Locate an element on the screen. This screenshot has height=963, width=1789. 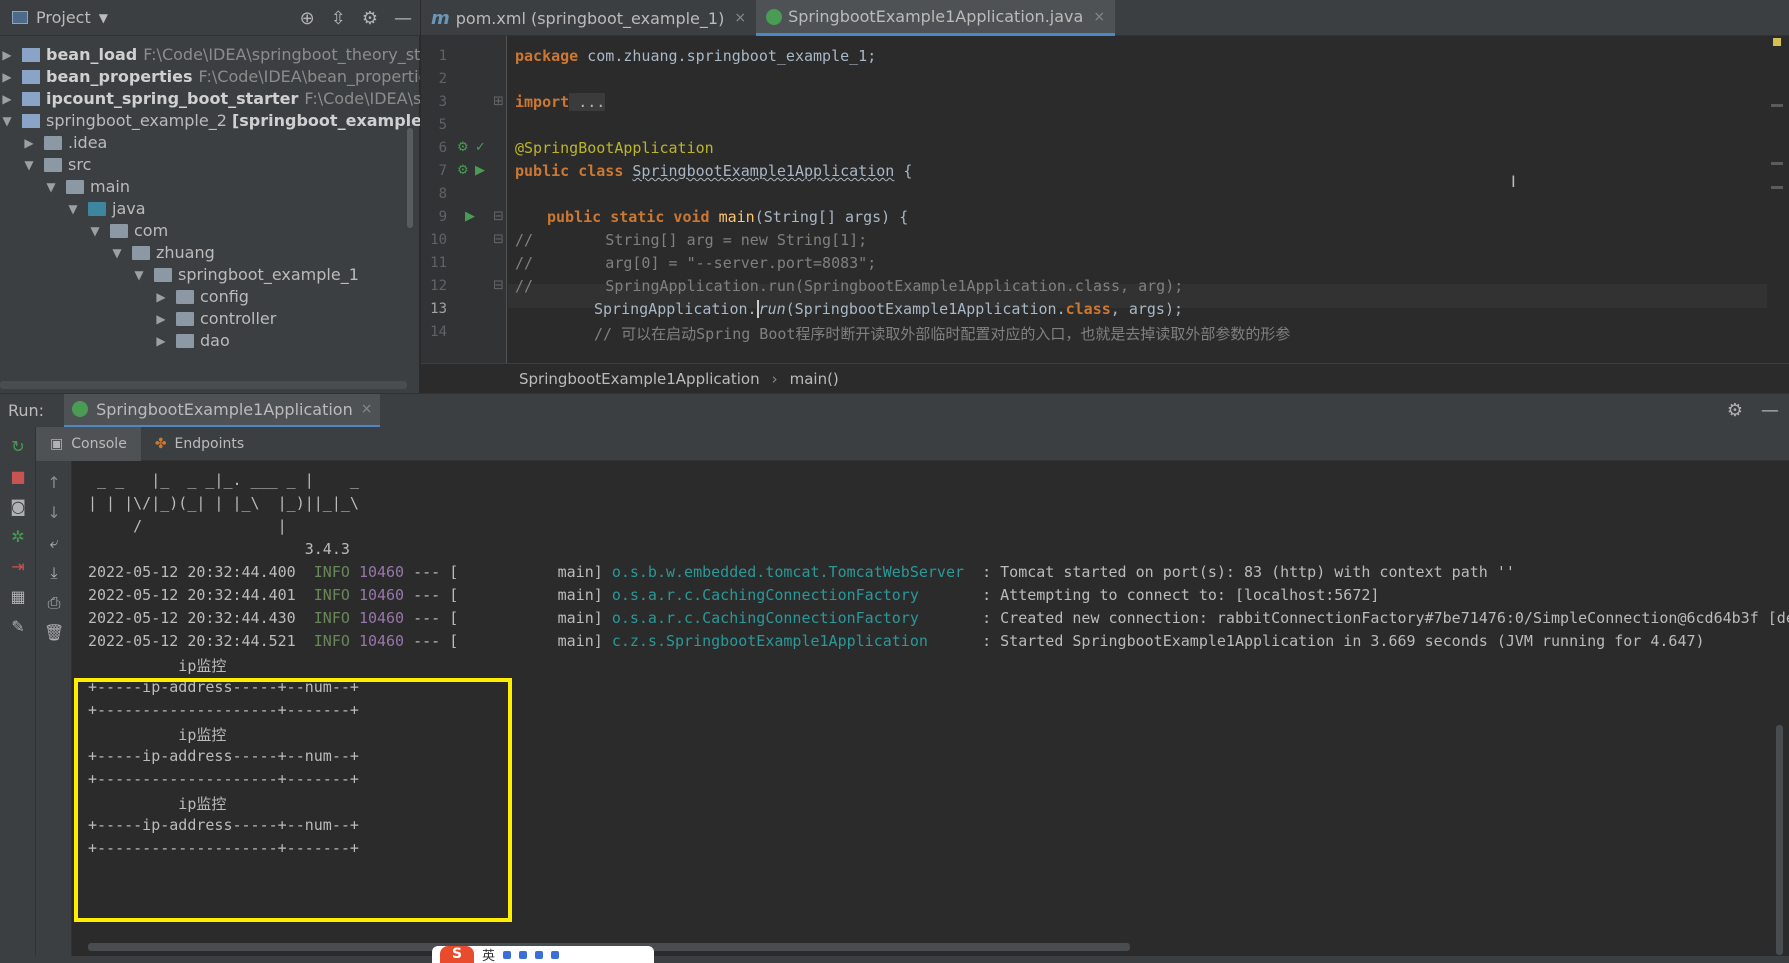
project-view-selector: Project ▼ is located at coordinates (60, 17).